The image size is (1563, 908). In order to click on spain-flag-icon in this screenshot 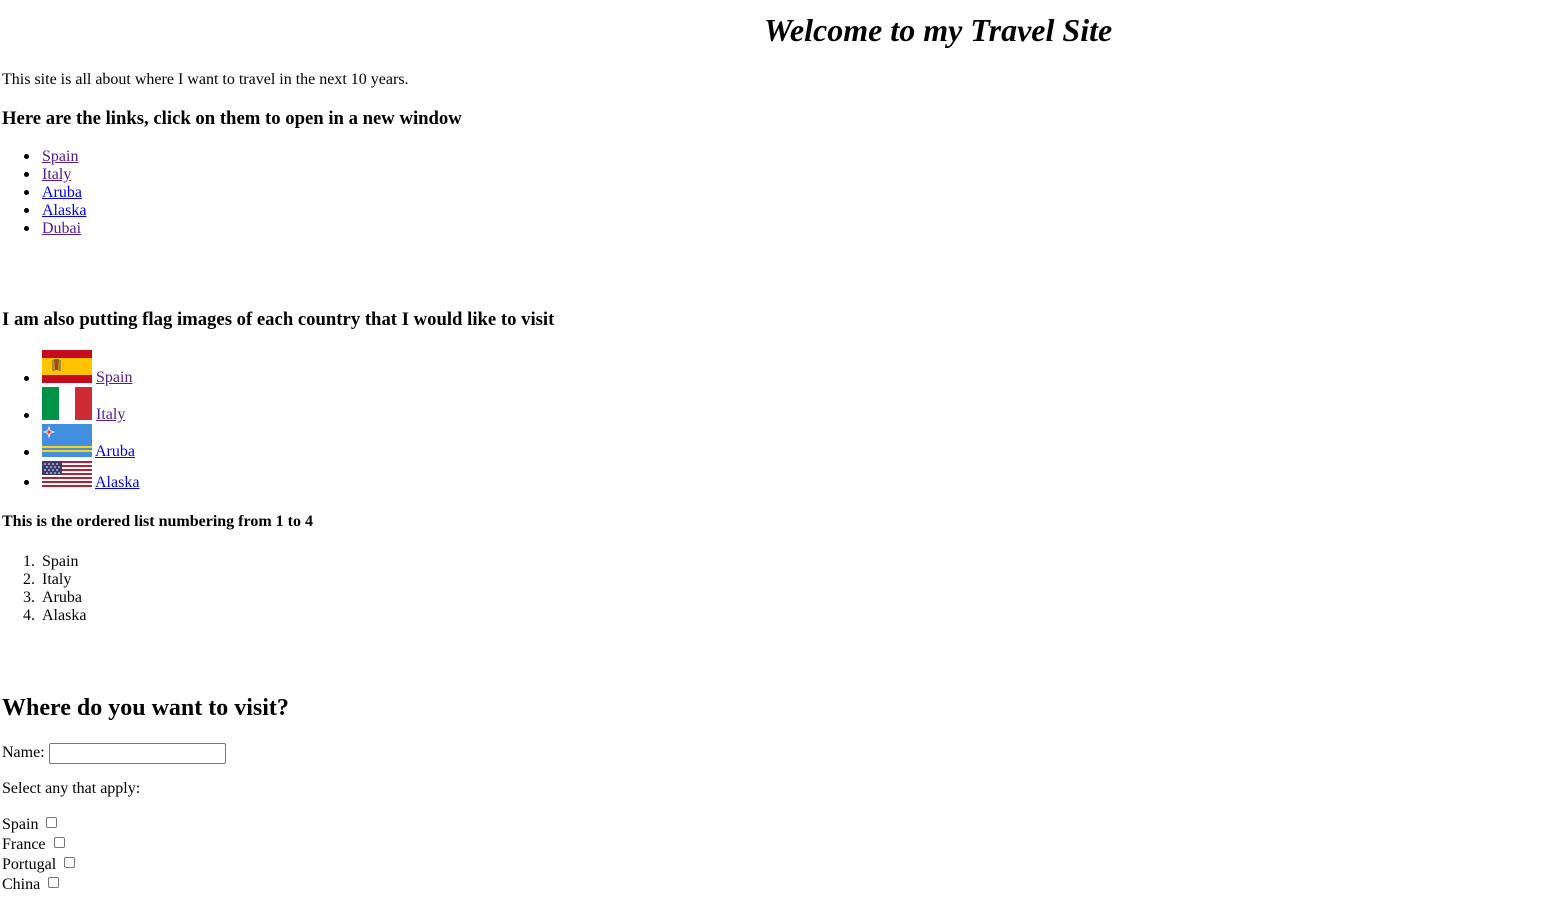, I will do `click(67, 366)`.